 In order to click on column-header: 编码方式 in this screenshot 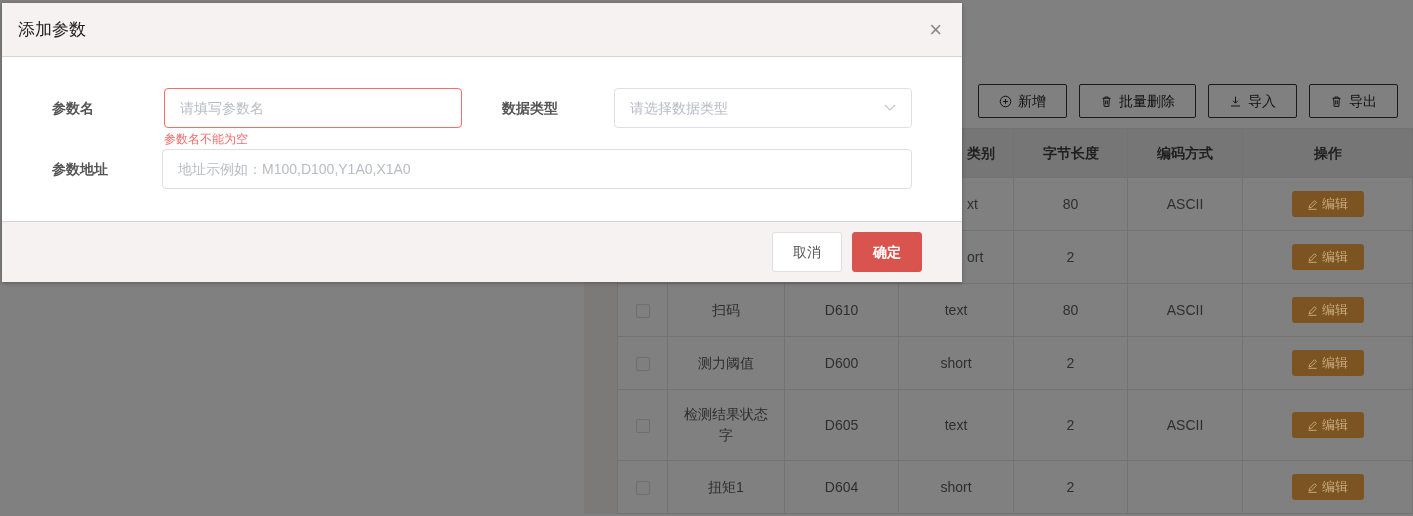, I will do `click(1185, 153)`.